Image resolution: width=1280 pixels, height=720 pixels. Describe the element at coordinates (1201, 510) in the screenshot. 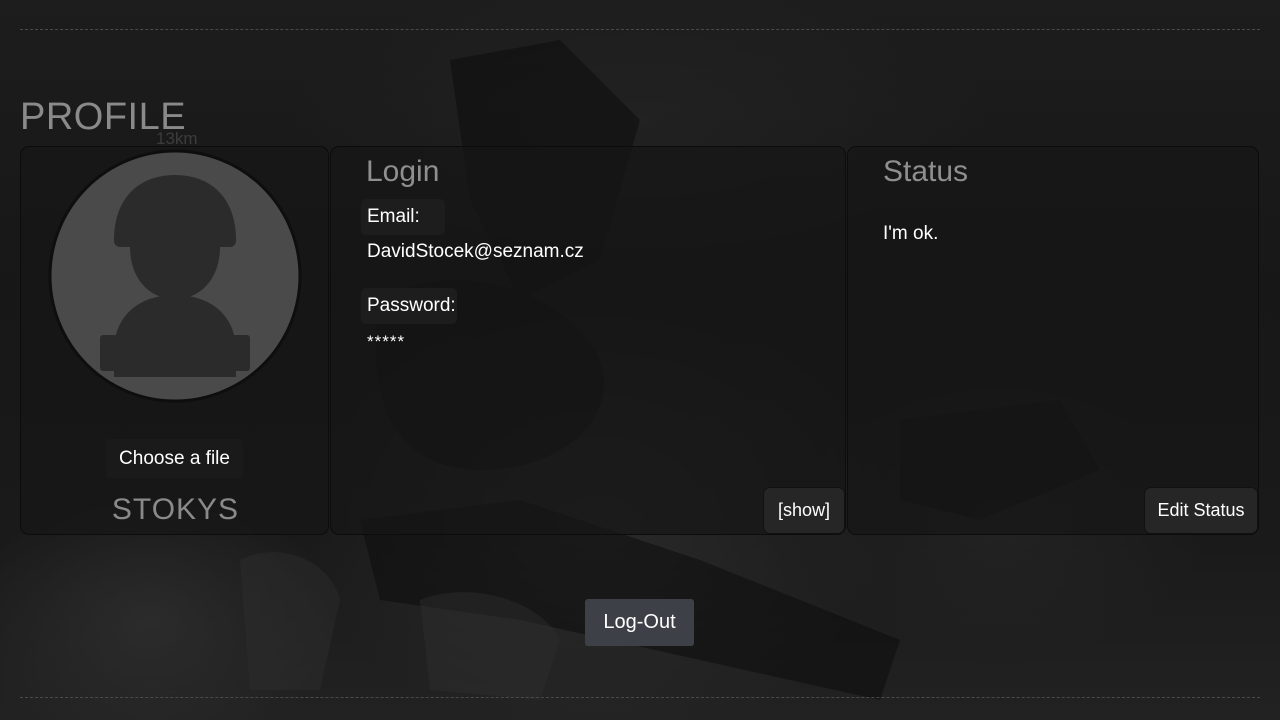

I see `edit-status-button: Edit Status` at that location.